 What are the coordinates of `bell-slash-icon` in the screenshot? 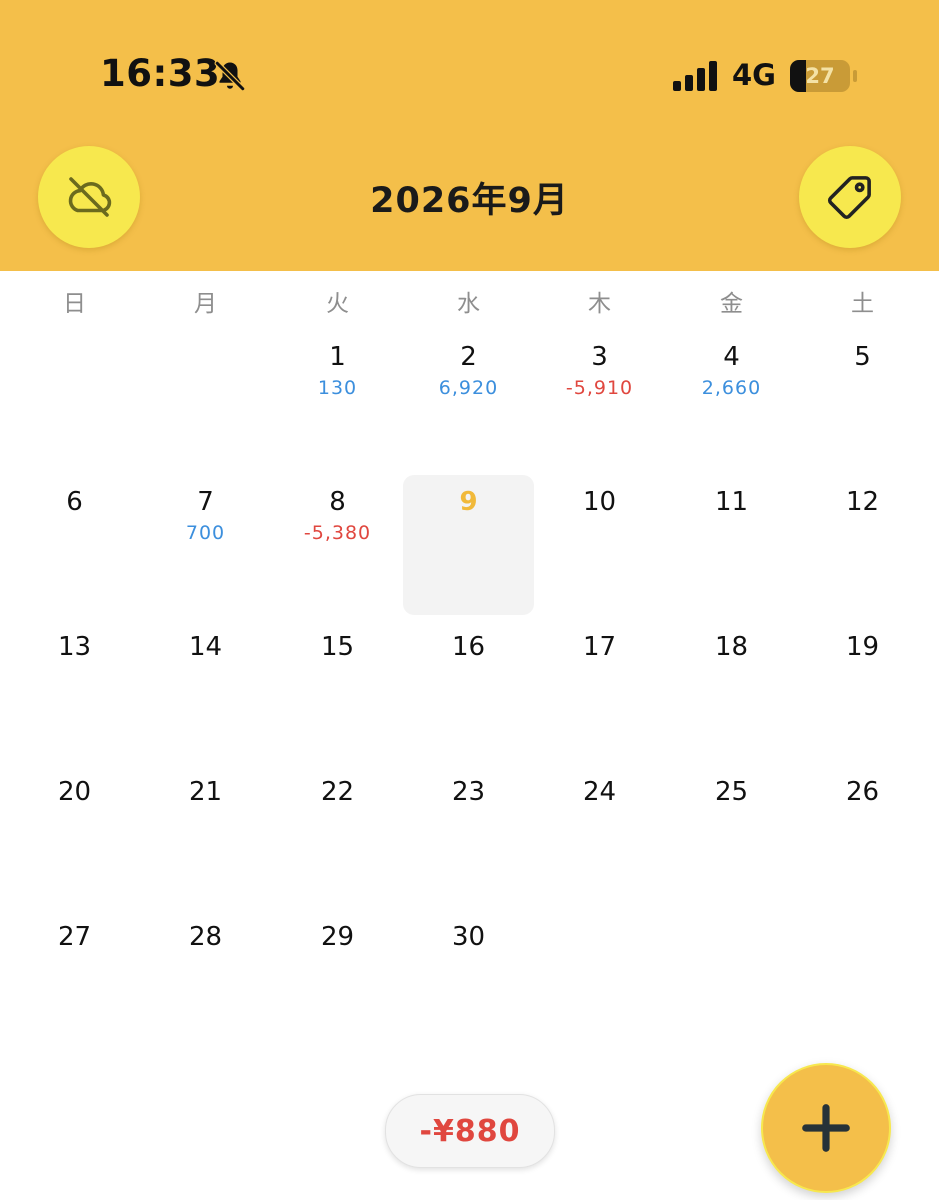 It's located at (230, 76).